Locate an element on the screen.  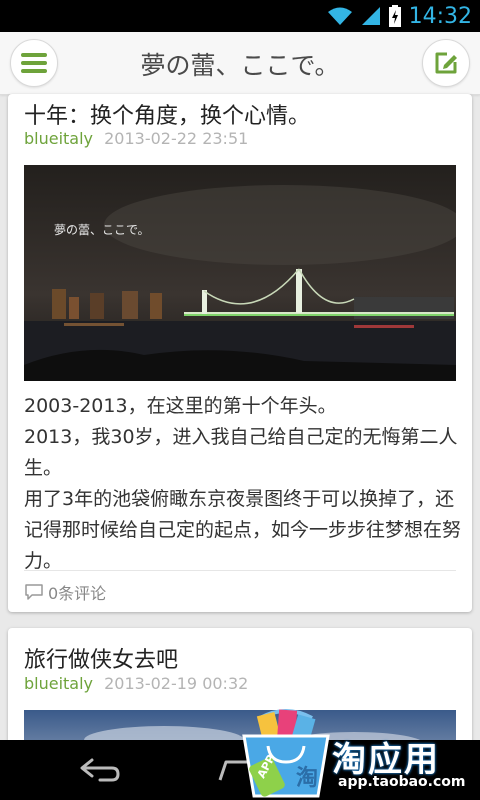
status-icons: 14:32 is located at coordinates (399, 16).